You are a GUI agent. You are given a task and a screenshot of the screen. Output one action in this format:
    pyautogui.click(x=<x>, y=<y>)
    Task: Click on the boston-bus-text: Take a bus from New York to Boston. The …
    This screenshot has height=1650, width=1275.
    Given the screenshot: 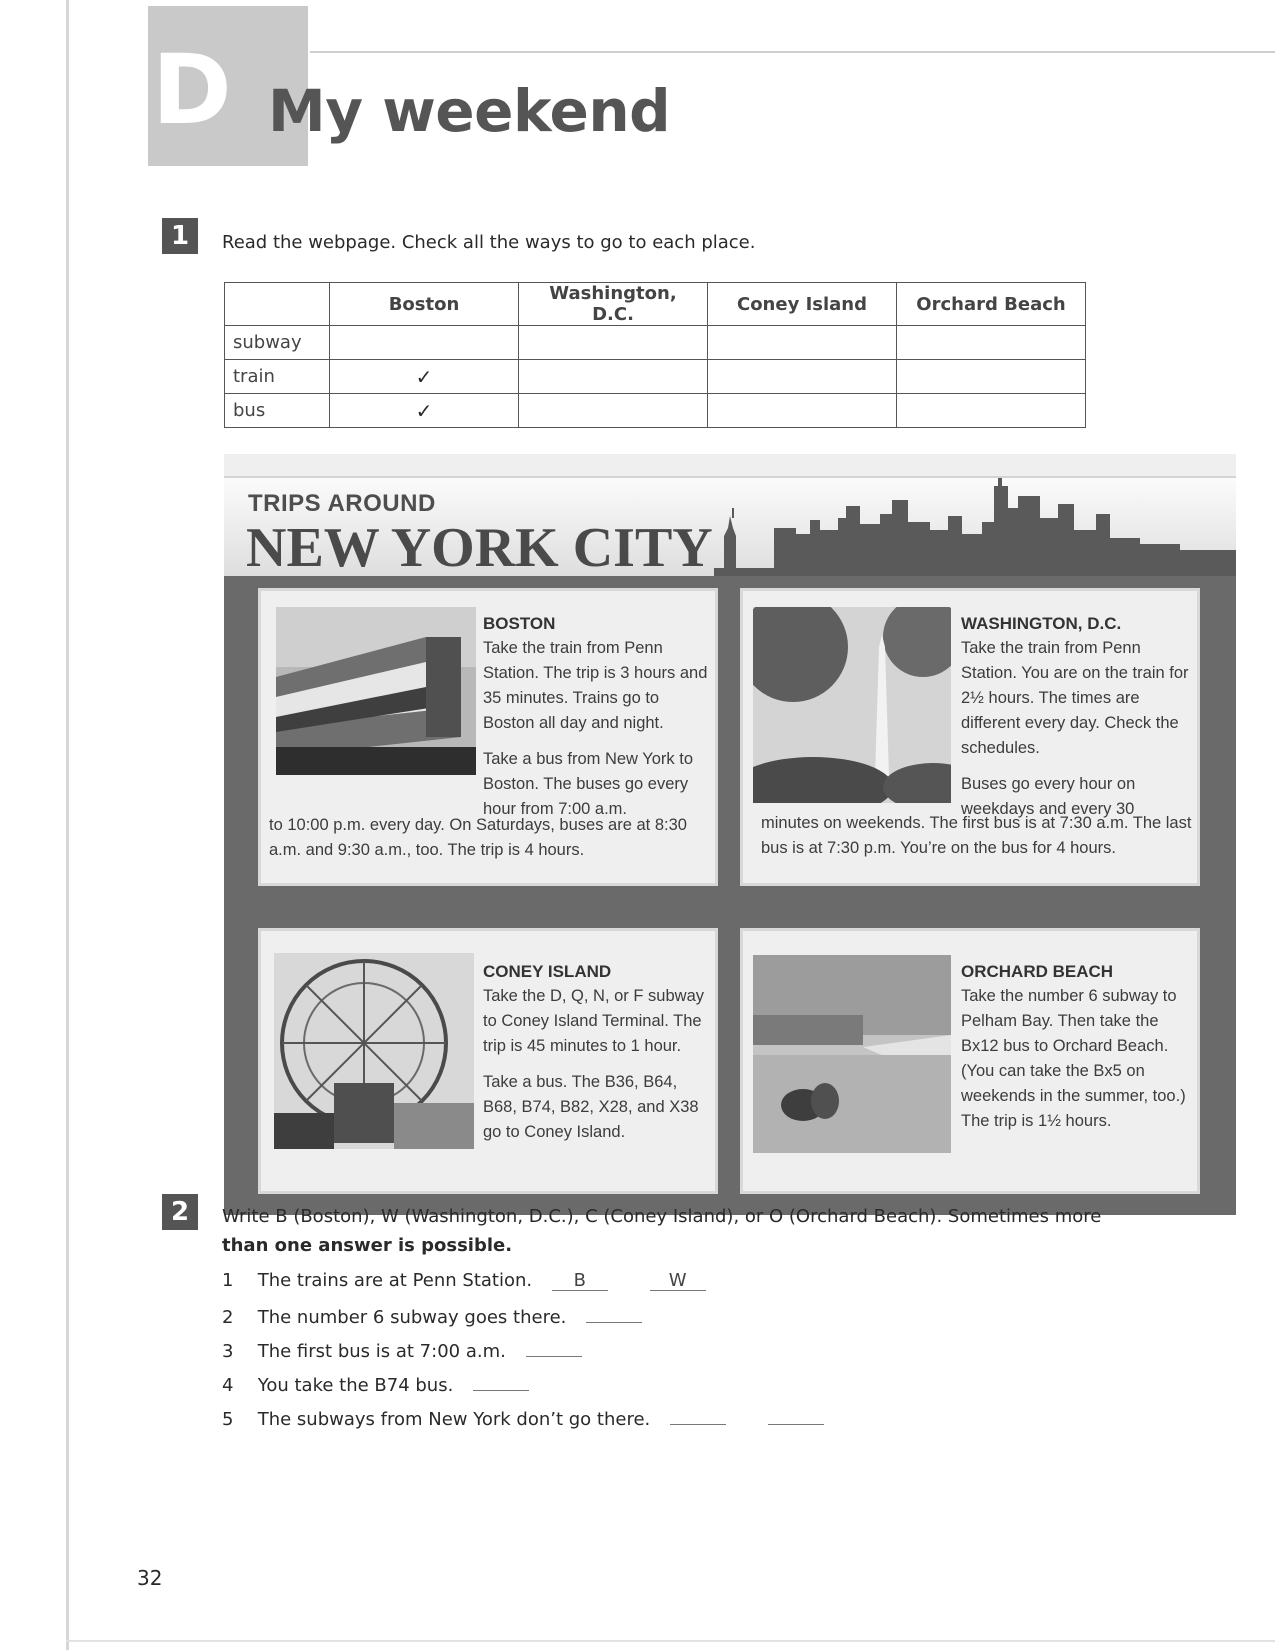 What is the action you would take?
    pyautogui.click(x=588, y=784)
    